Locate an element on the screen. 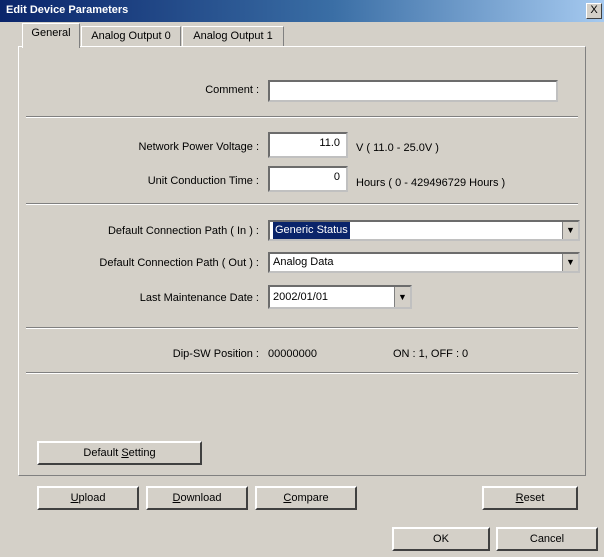 This screenshot has height=557, width=604. window-title: Edit Device Parameters is located at coordinates (67, 10).